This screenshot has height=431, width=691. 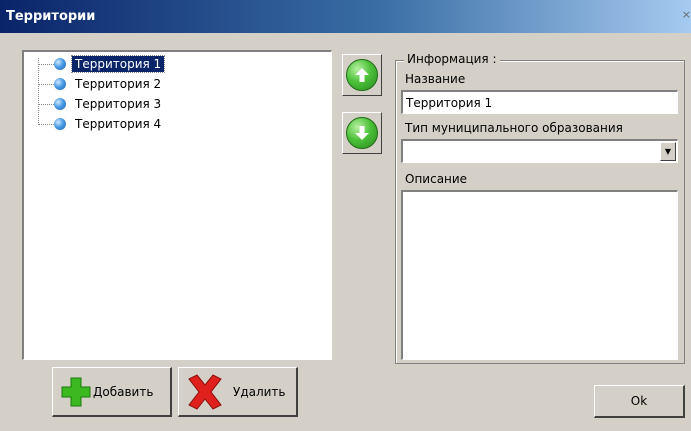 I want to click on arrow-up-icon, so click(x=362, y=75).